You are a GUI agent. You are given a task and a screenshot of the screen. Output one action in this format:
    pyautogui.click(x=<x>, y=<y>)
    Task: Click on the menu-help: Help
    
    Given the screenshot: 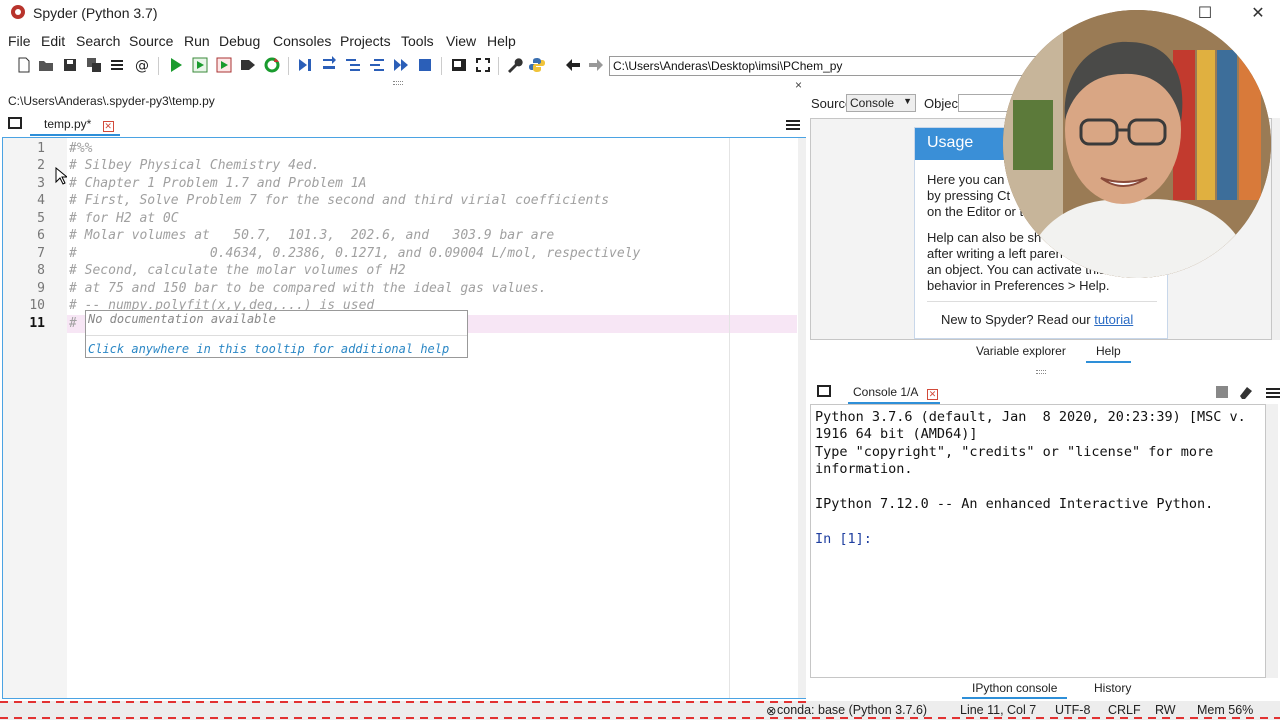 What is the action you would take?
    pyautogui.click(x=501, y=41)
    